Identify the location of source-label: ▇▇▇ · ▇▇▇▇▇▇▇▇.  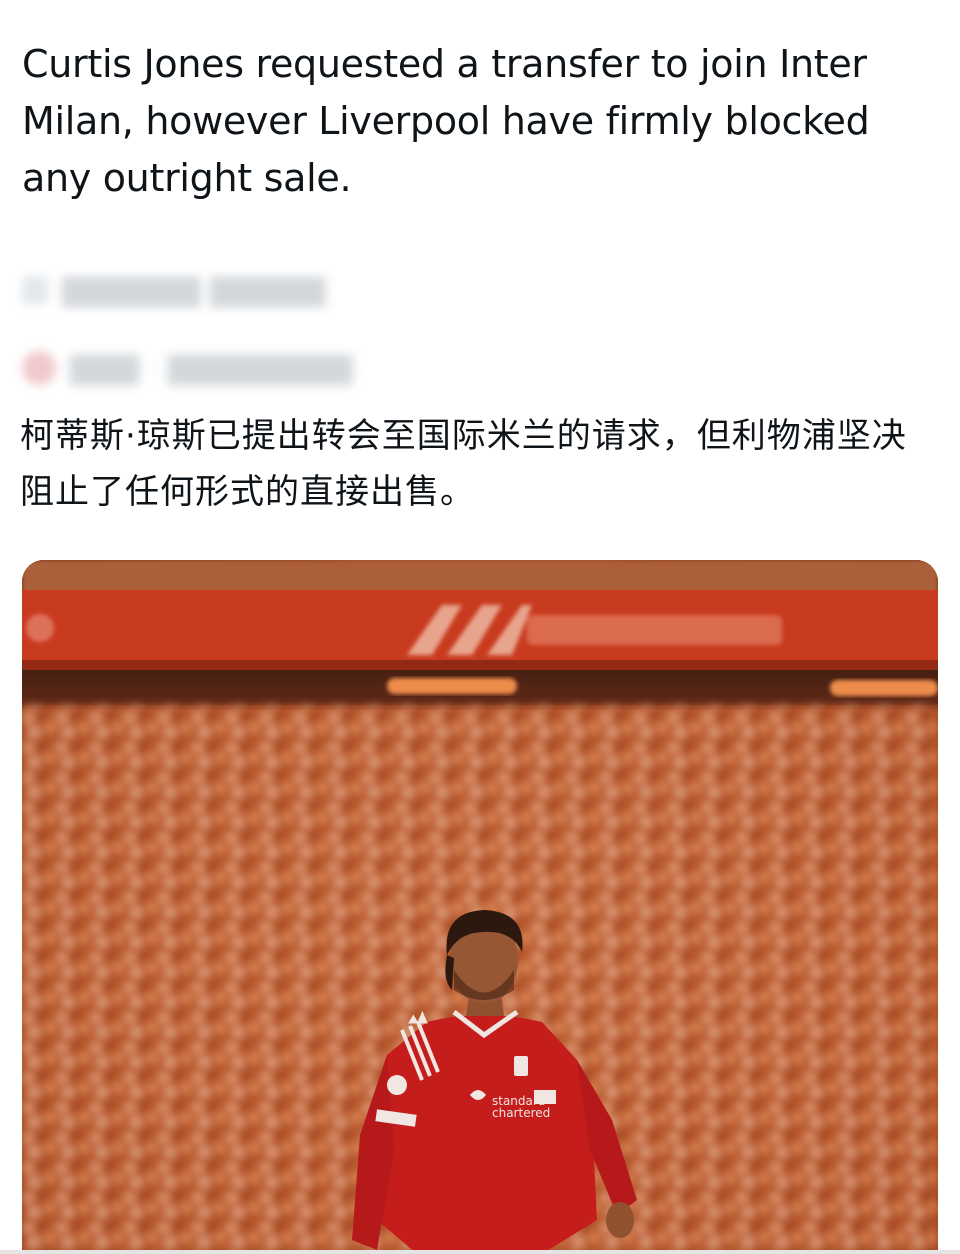
(211, 368).